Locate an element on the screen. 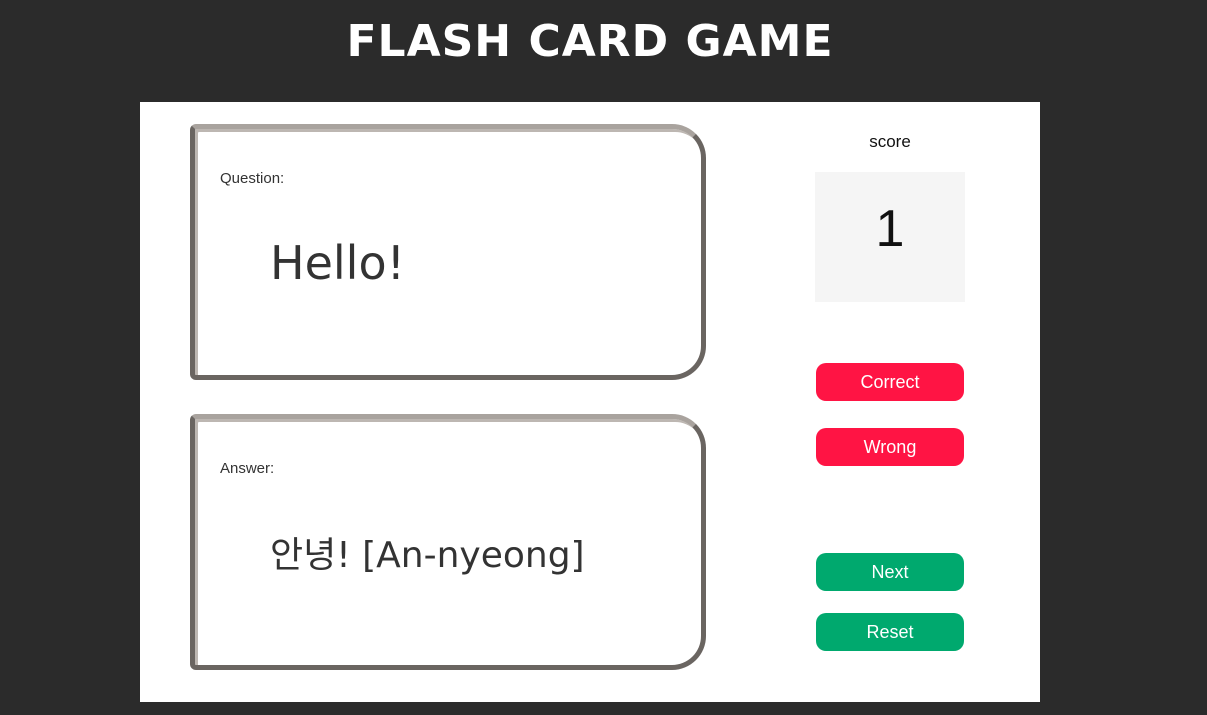 This screenshot has width=1207, height=715. score-value: 1 is located at coordinates (890, 229).